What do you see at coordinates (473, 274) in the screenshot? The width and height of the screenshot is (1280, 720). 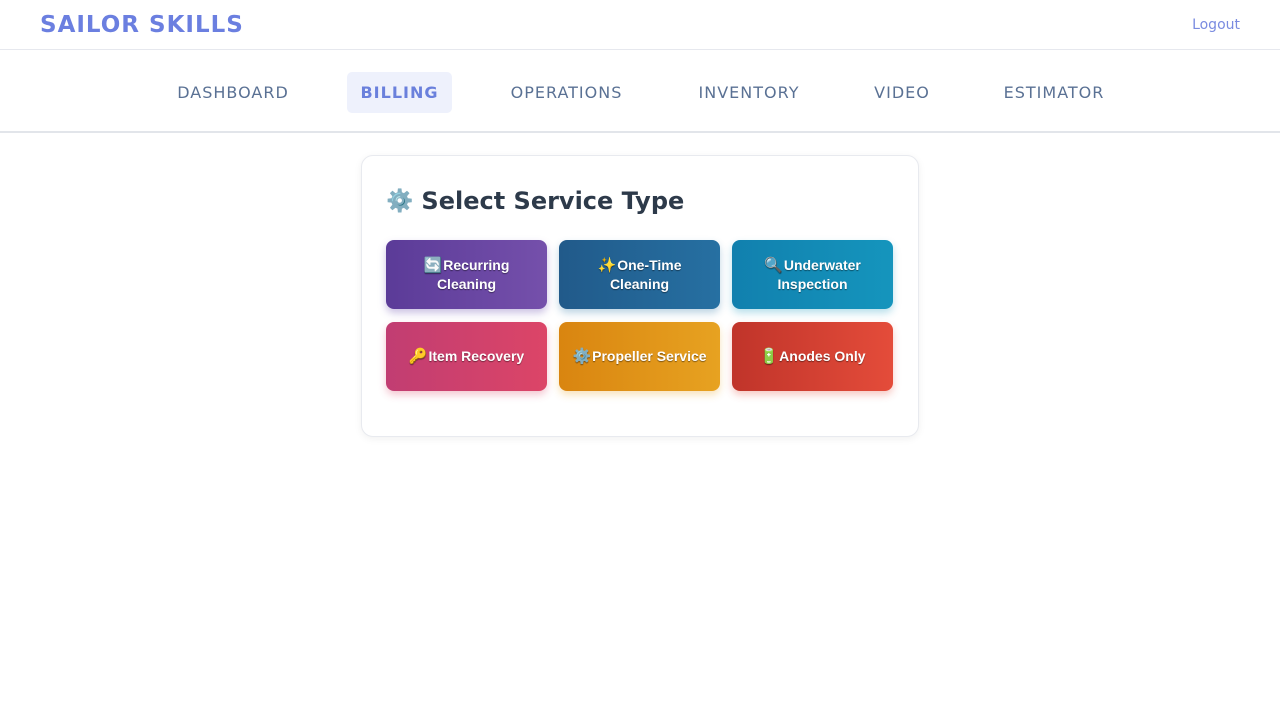 I see `service-label: Recurring Cleaning` at bounding box center [473, 274].